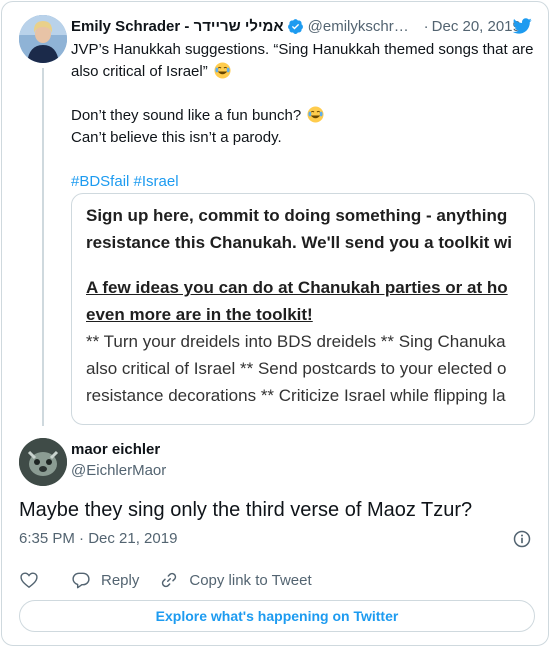 The width and height of the screenshot is (550, 647). What do you see at coordinates (304, 72) in the screenshot?
I see `quoted-text-line-2-wrap: also critical of Israel”` at bounding box center [304, 72].